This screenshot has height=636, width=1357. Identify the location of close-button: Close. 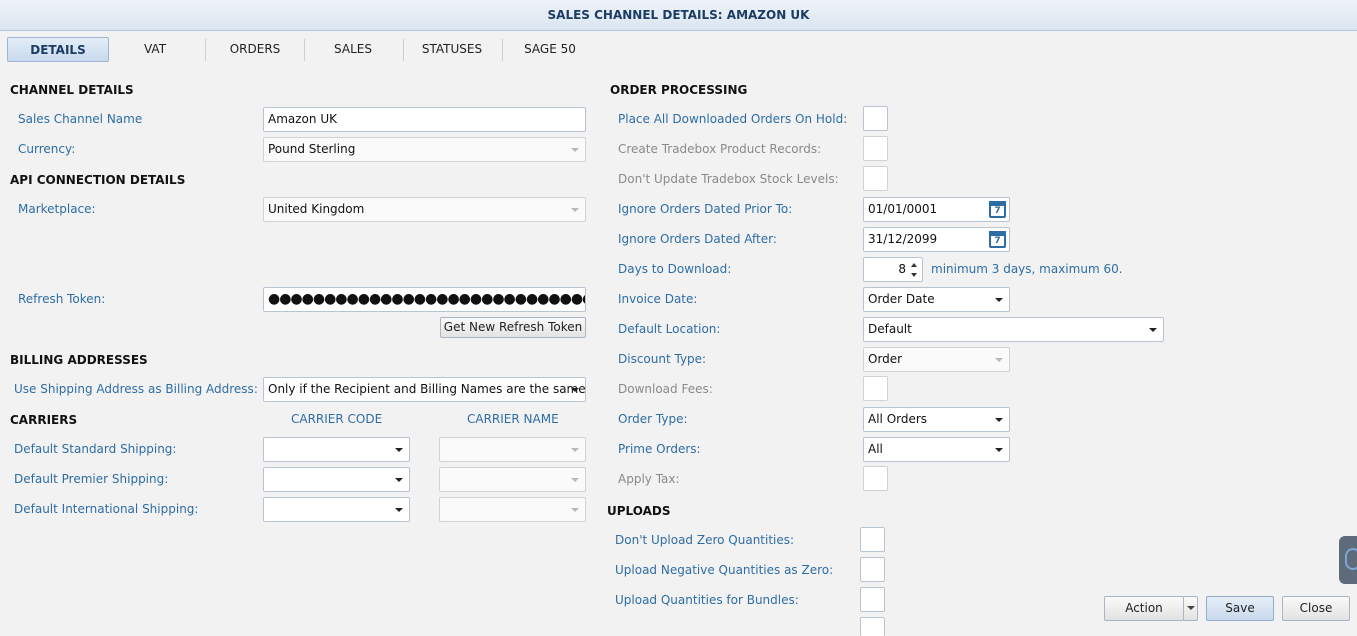
(1316, 608).